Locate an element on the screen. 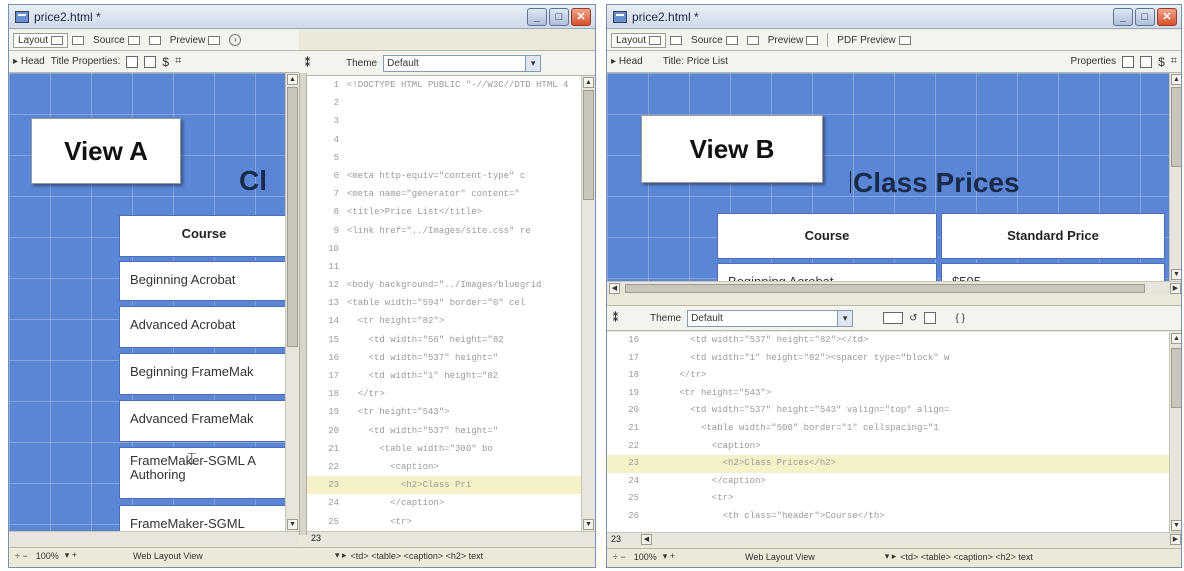 The width and height of the screenshot is (1184, 571). code-line: 13 <table width="594" border="0" cel is located at coordinates (445, 303).